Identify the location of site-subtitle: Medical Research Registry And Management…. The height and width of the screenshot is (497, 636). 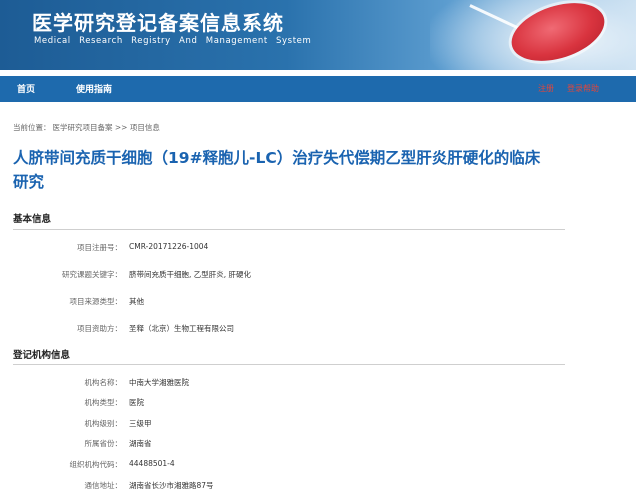
(173, 41).